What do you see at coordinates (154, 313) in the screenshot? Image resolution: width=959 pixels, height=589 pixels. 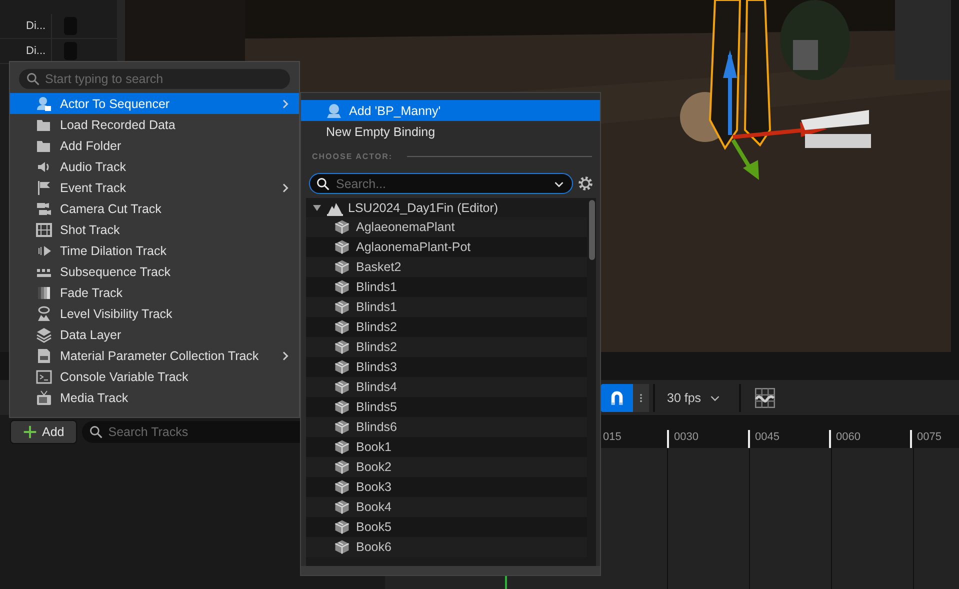 I see `menu-item: Level Visibility Track` at bounding box center [154, 313].